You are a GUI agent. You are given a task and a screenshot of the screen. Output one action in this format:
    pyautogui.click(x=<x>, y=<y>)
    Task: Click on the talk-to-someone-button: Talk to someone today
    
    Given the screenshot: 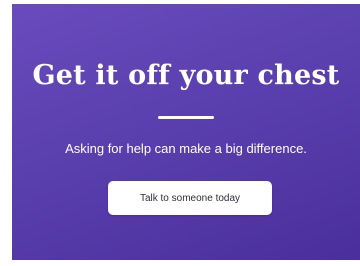 What is the action you would take?
    pyautogui.click(x=190, y=198)
    